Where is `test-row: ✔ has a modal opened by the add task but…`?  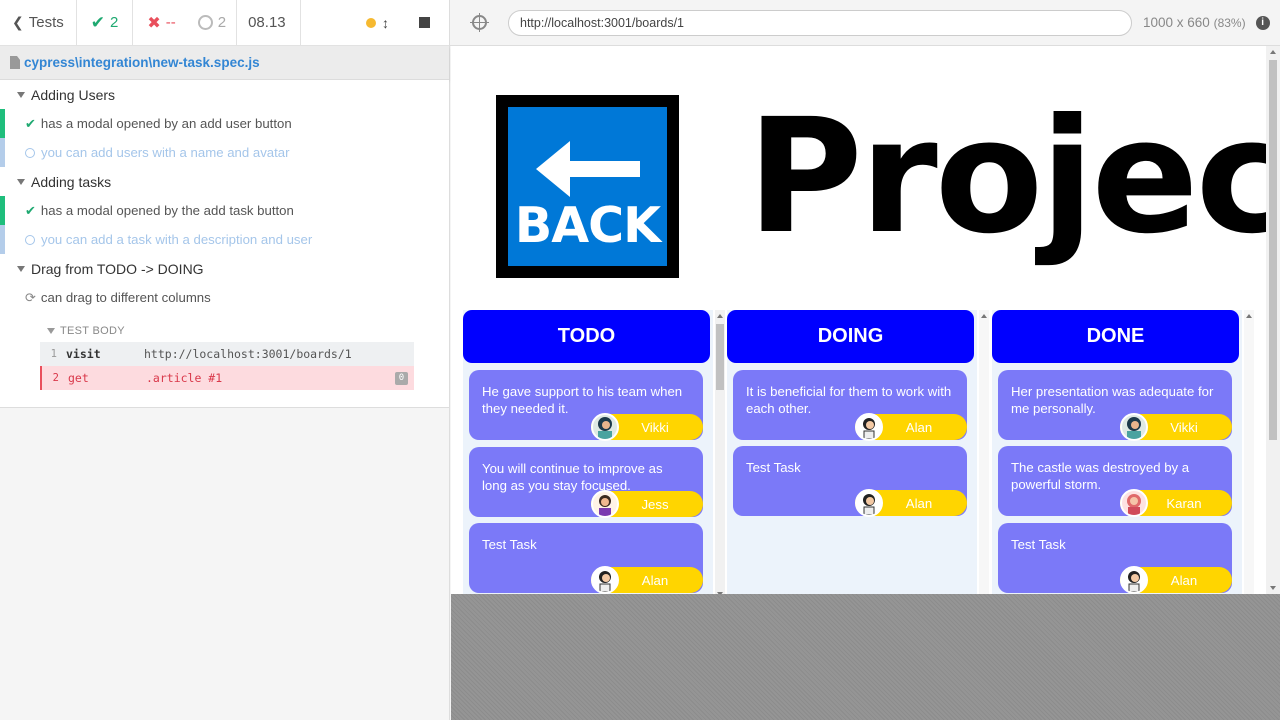
test-row: ✔ has a modal opened by the add task but… is located at coordinates (224, 210).